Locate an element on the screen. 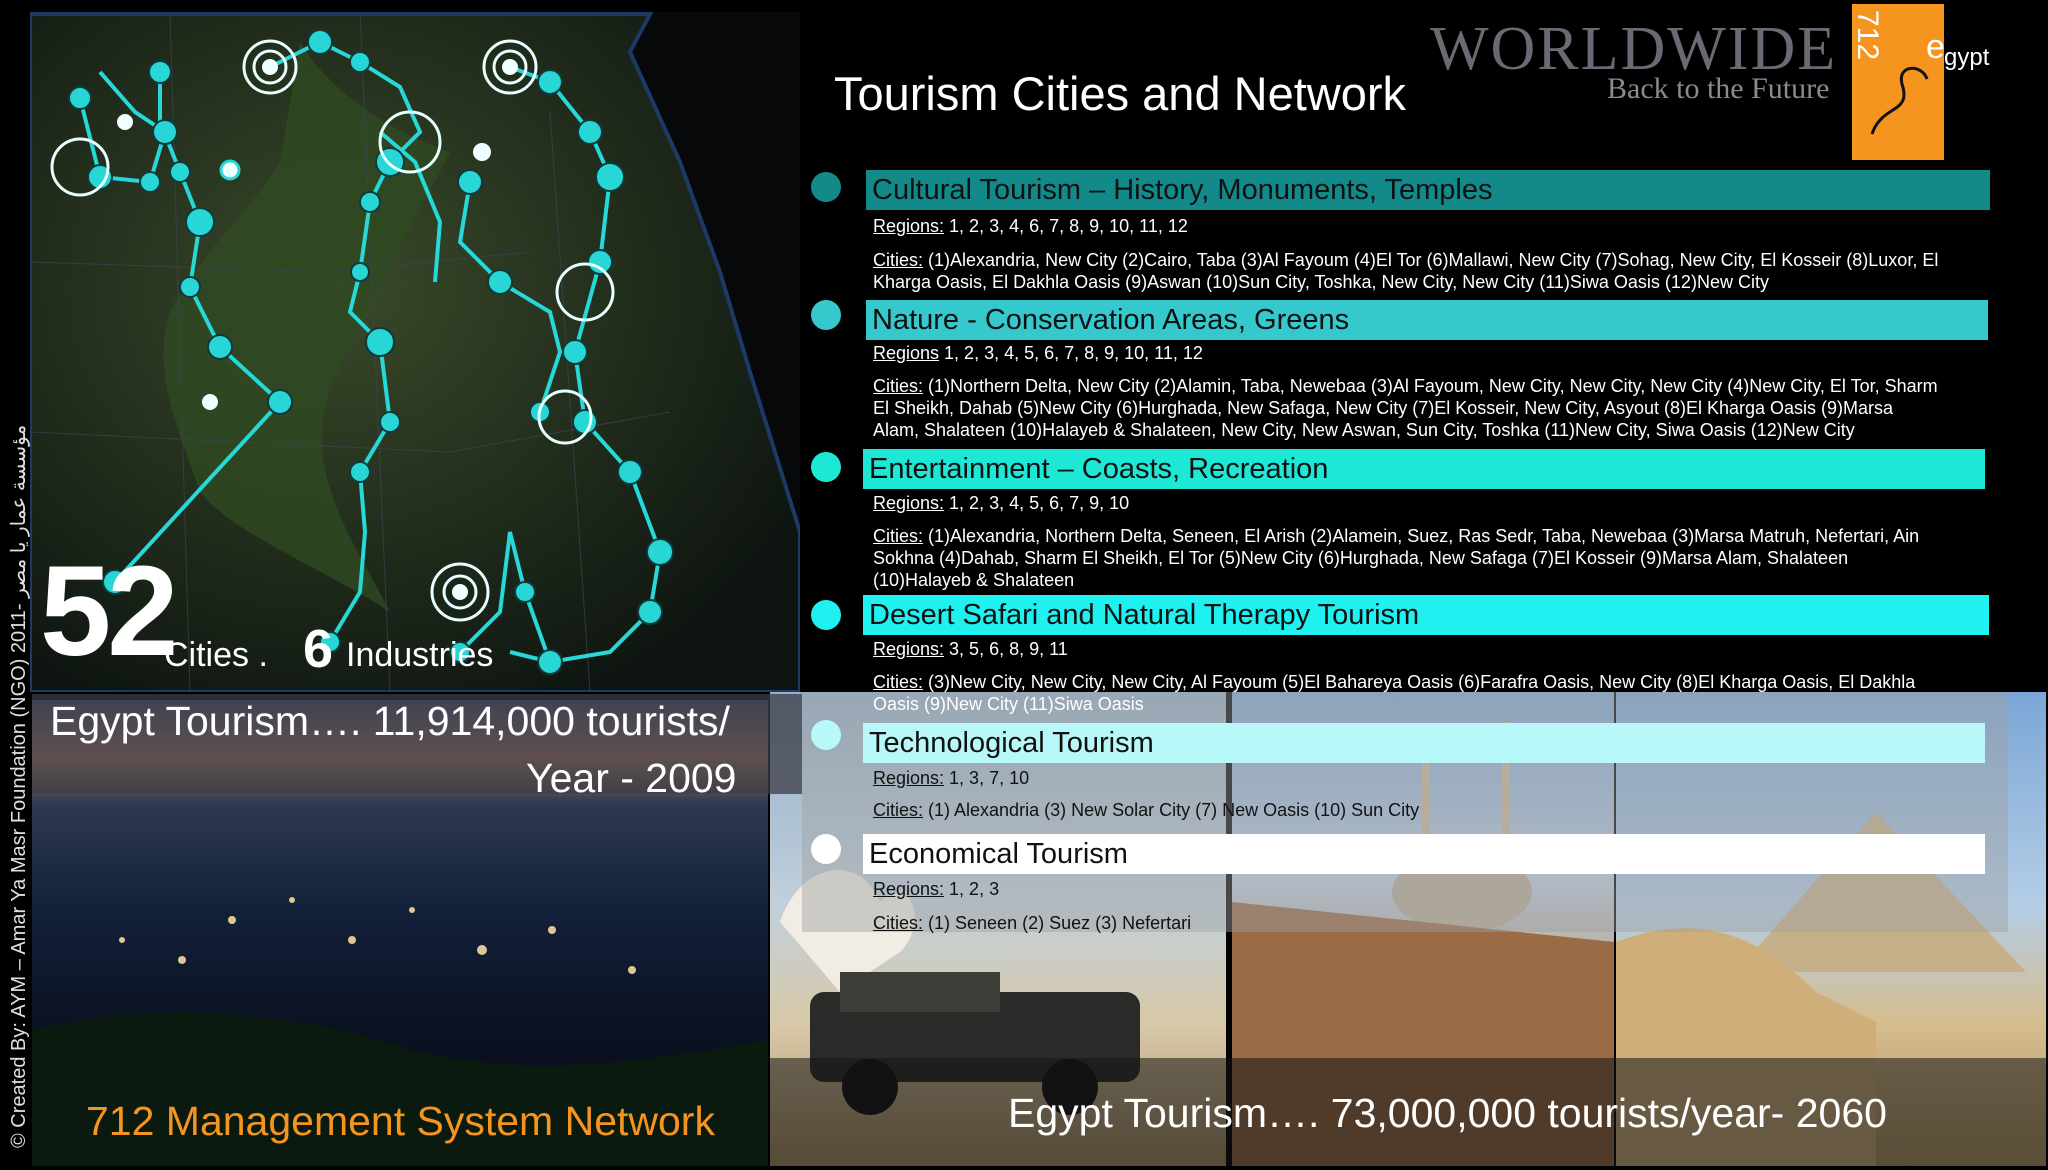 The width and height of the screenshot is (2048, 1170). economical-bullet is located at coordinates (826, 849).